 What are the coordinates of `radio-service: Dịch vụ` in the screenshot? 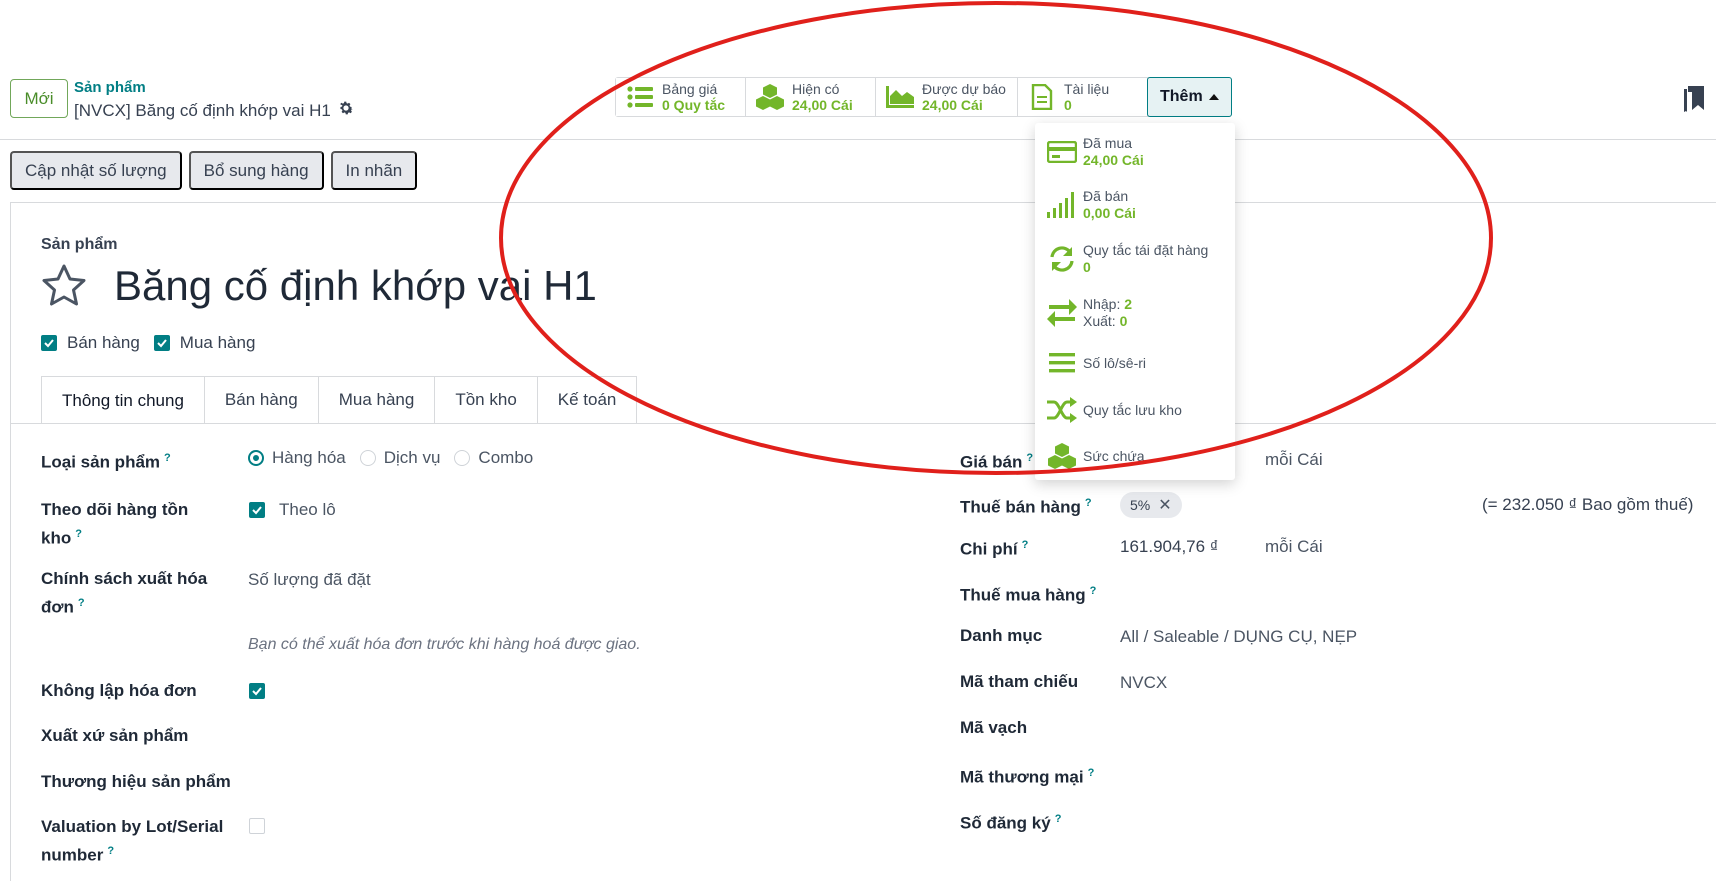 It's located at (400, 458).